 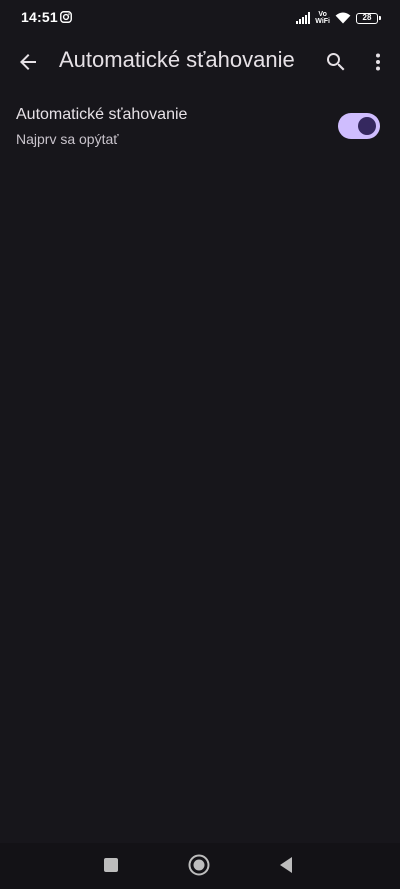 I want to click on auto-download-toggle, so click(x=359, y=126).